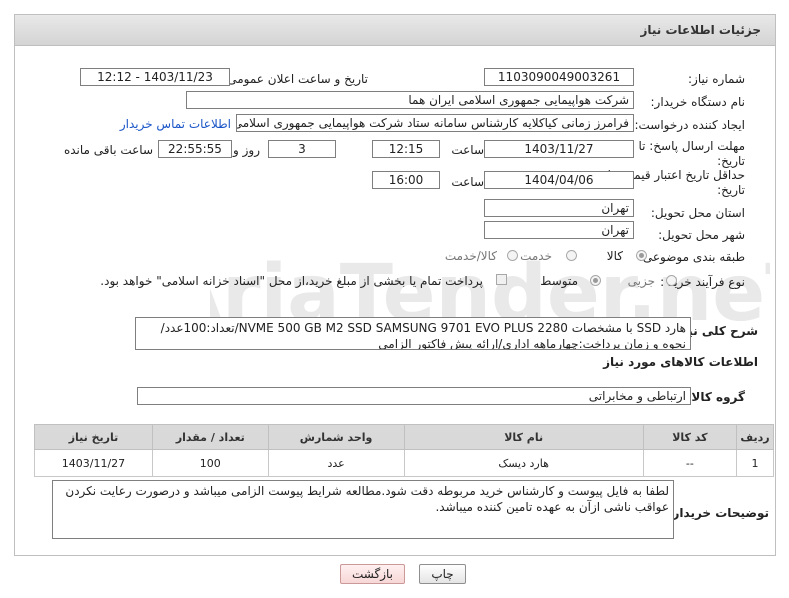  I want to click on category-option-goods: کالا, so click(614, 256).